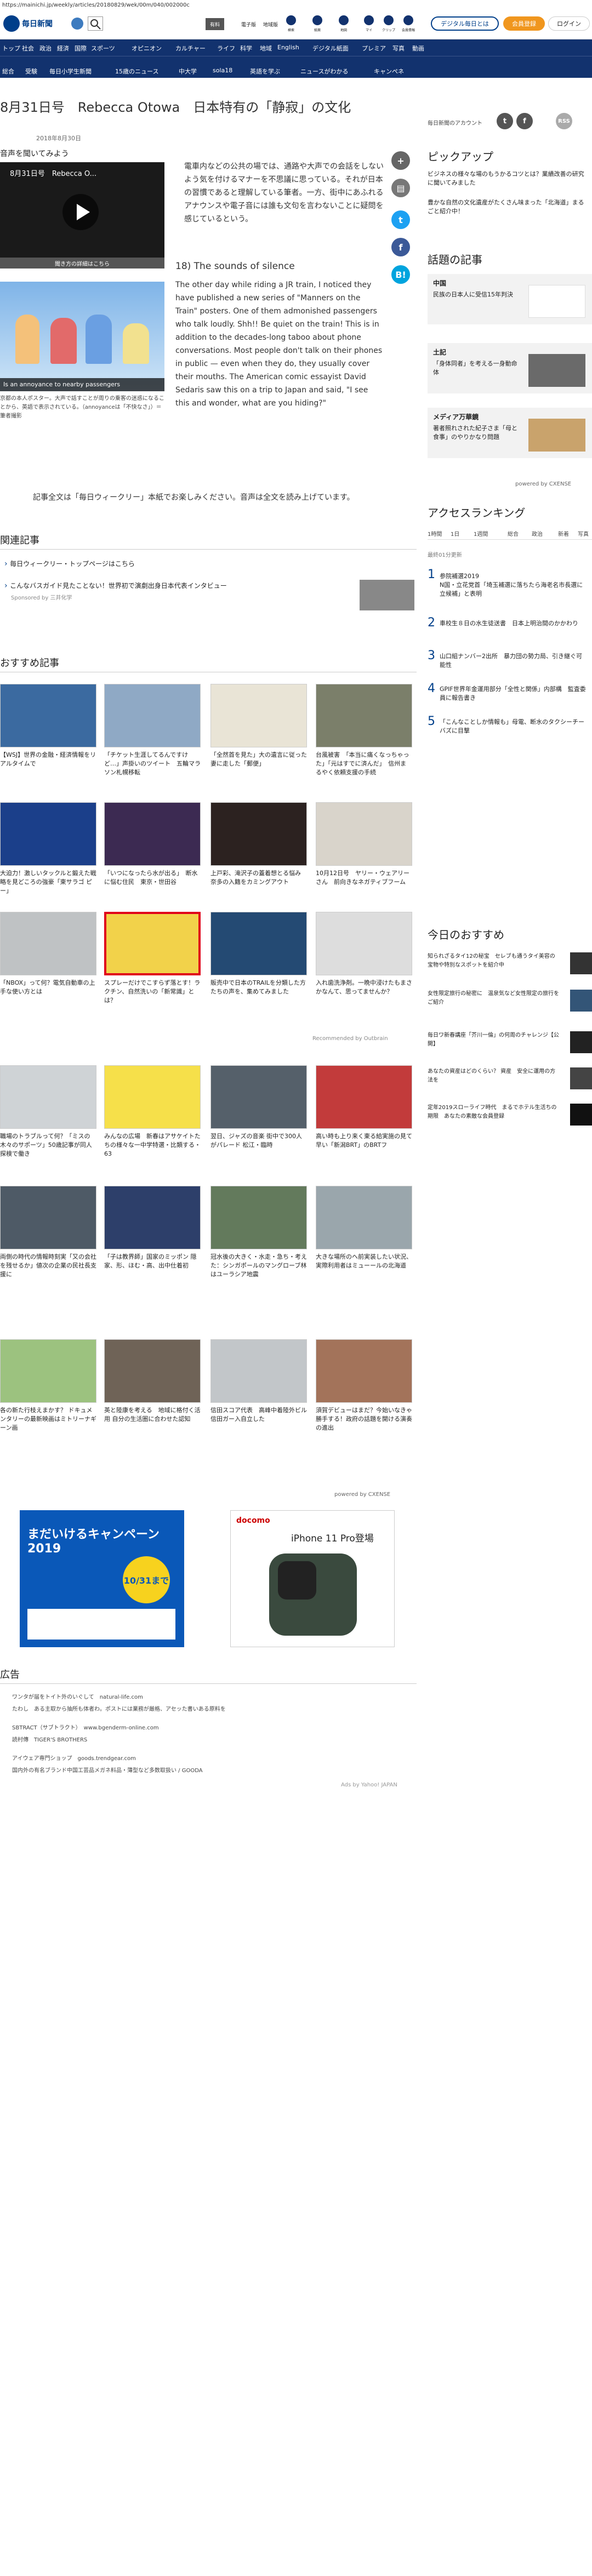  I want to click on ranking-tab-photo: 写真, so click(584, 533).